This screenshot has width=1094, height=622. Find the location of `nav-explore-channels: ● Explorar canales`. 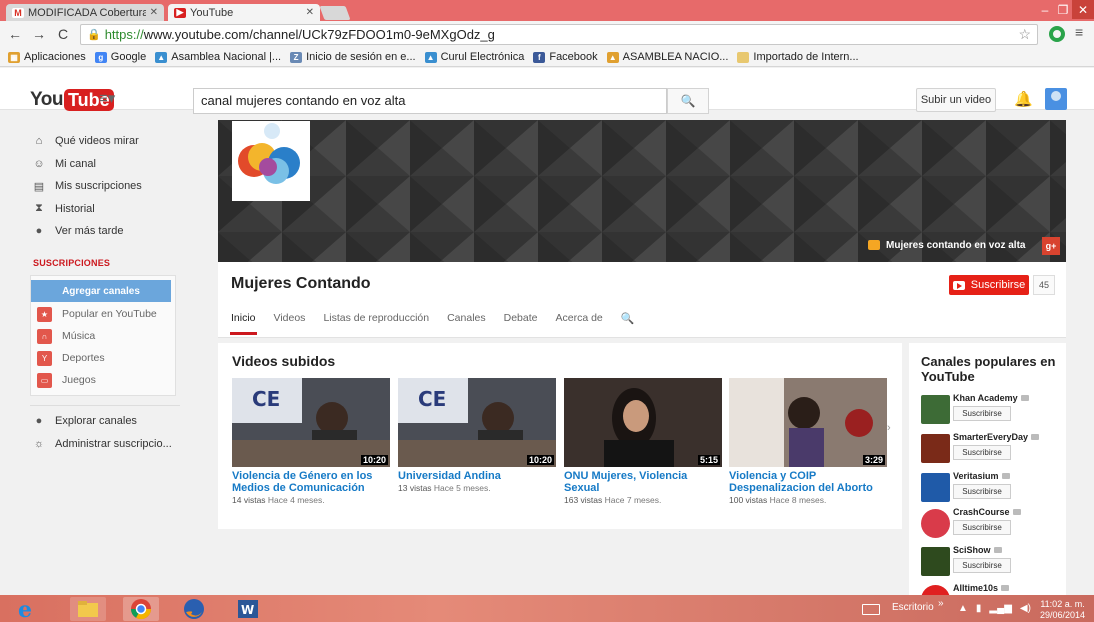

nav-explore-channels: ● Explorar canales is located at coordinates (95, 421).